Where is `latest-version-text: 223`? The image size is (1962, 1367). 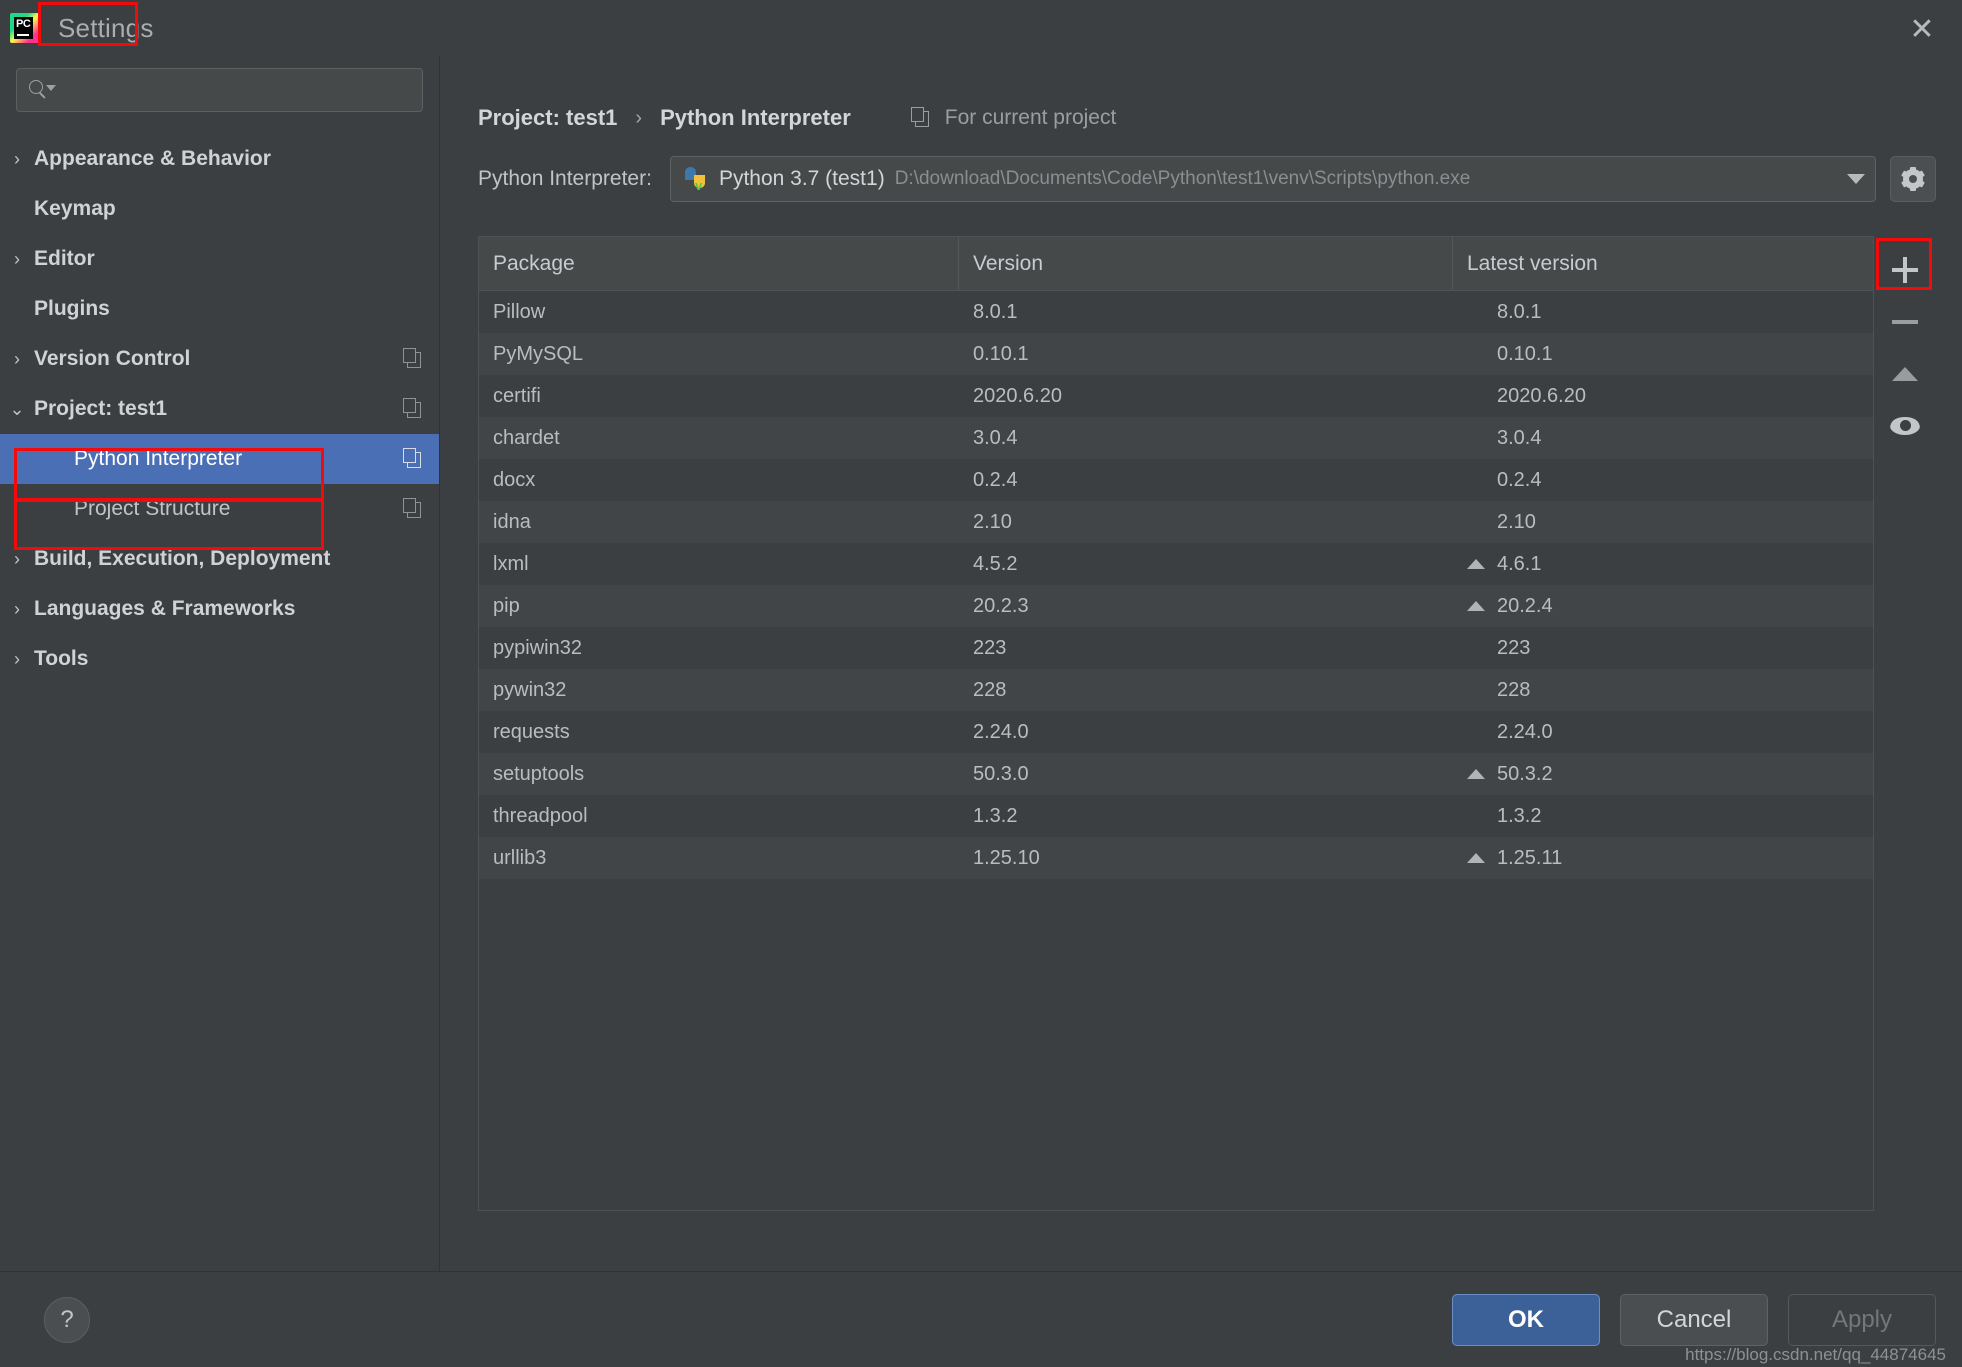 latest-version-text: 223 is located at coordinates (1514, 647).